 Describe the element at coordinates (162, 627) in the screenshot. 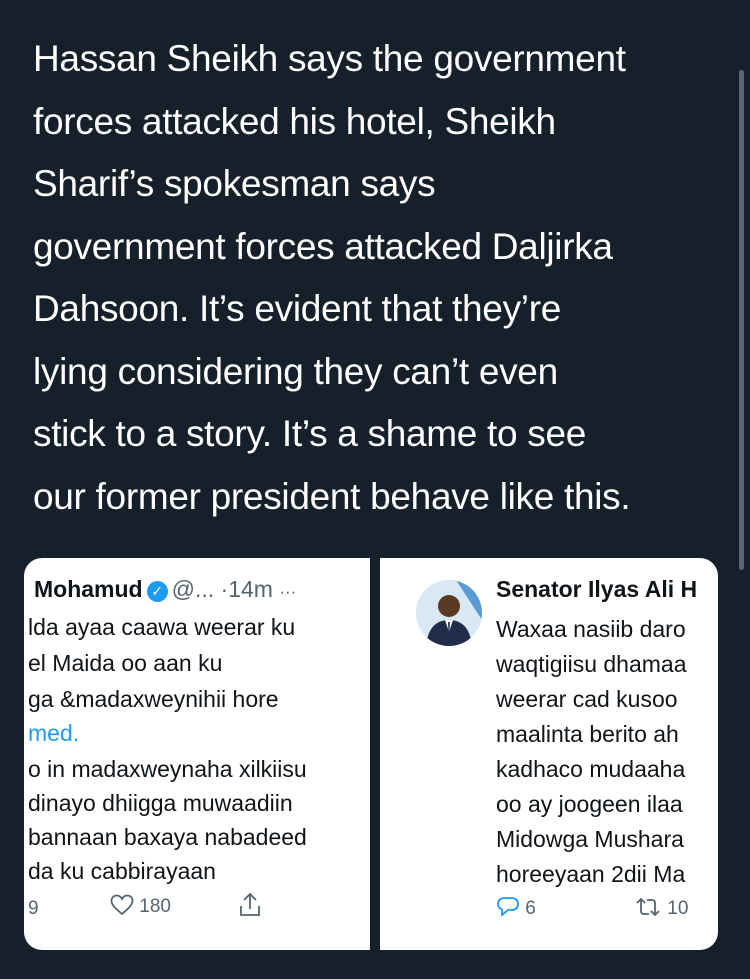

I see `embedded-tweet-line: lda ayaa caawa weerar ku` at that location.